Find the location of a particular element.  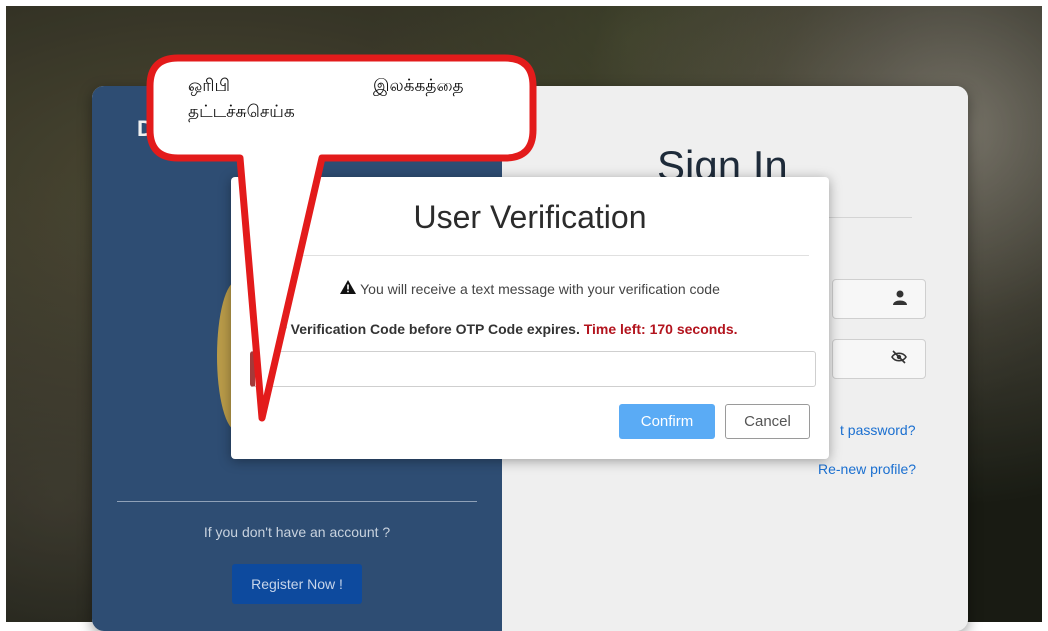

callout-line-1b: இலக்கத்தை is located at coordinates (418, 85).